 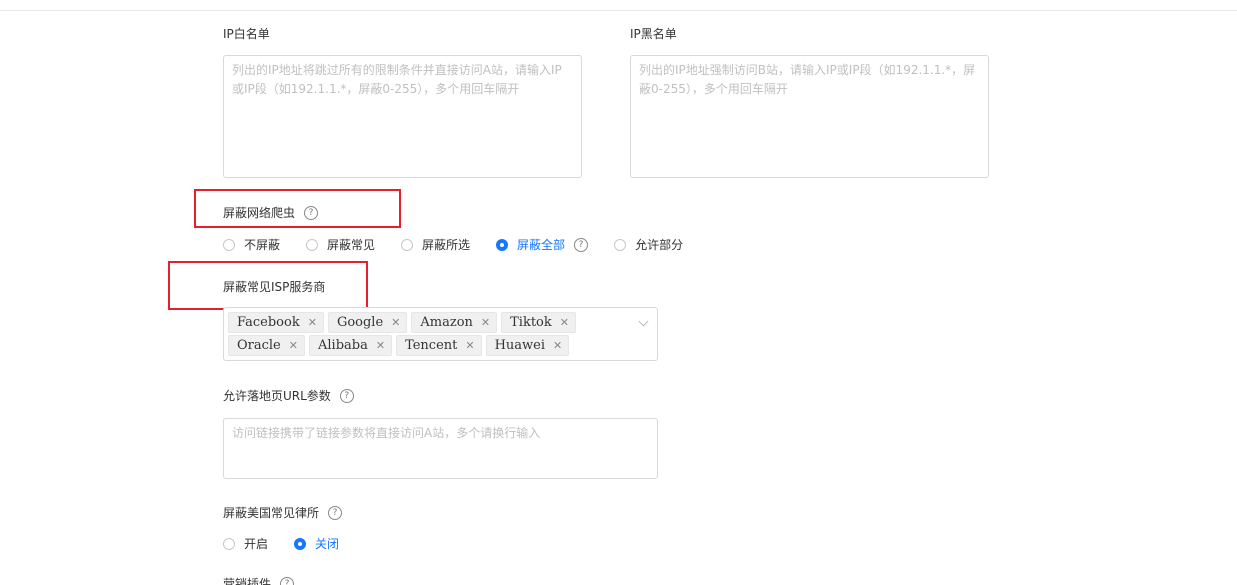 I want to click on block-crawlers-radio-group: 不屏蔽 屏蔽常见 屏蔽所选 屏蔽全部 ? 允许部分, so click(x=466, y=244).